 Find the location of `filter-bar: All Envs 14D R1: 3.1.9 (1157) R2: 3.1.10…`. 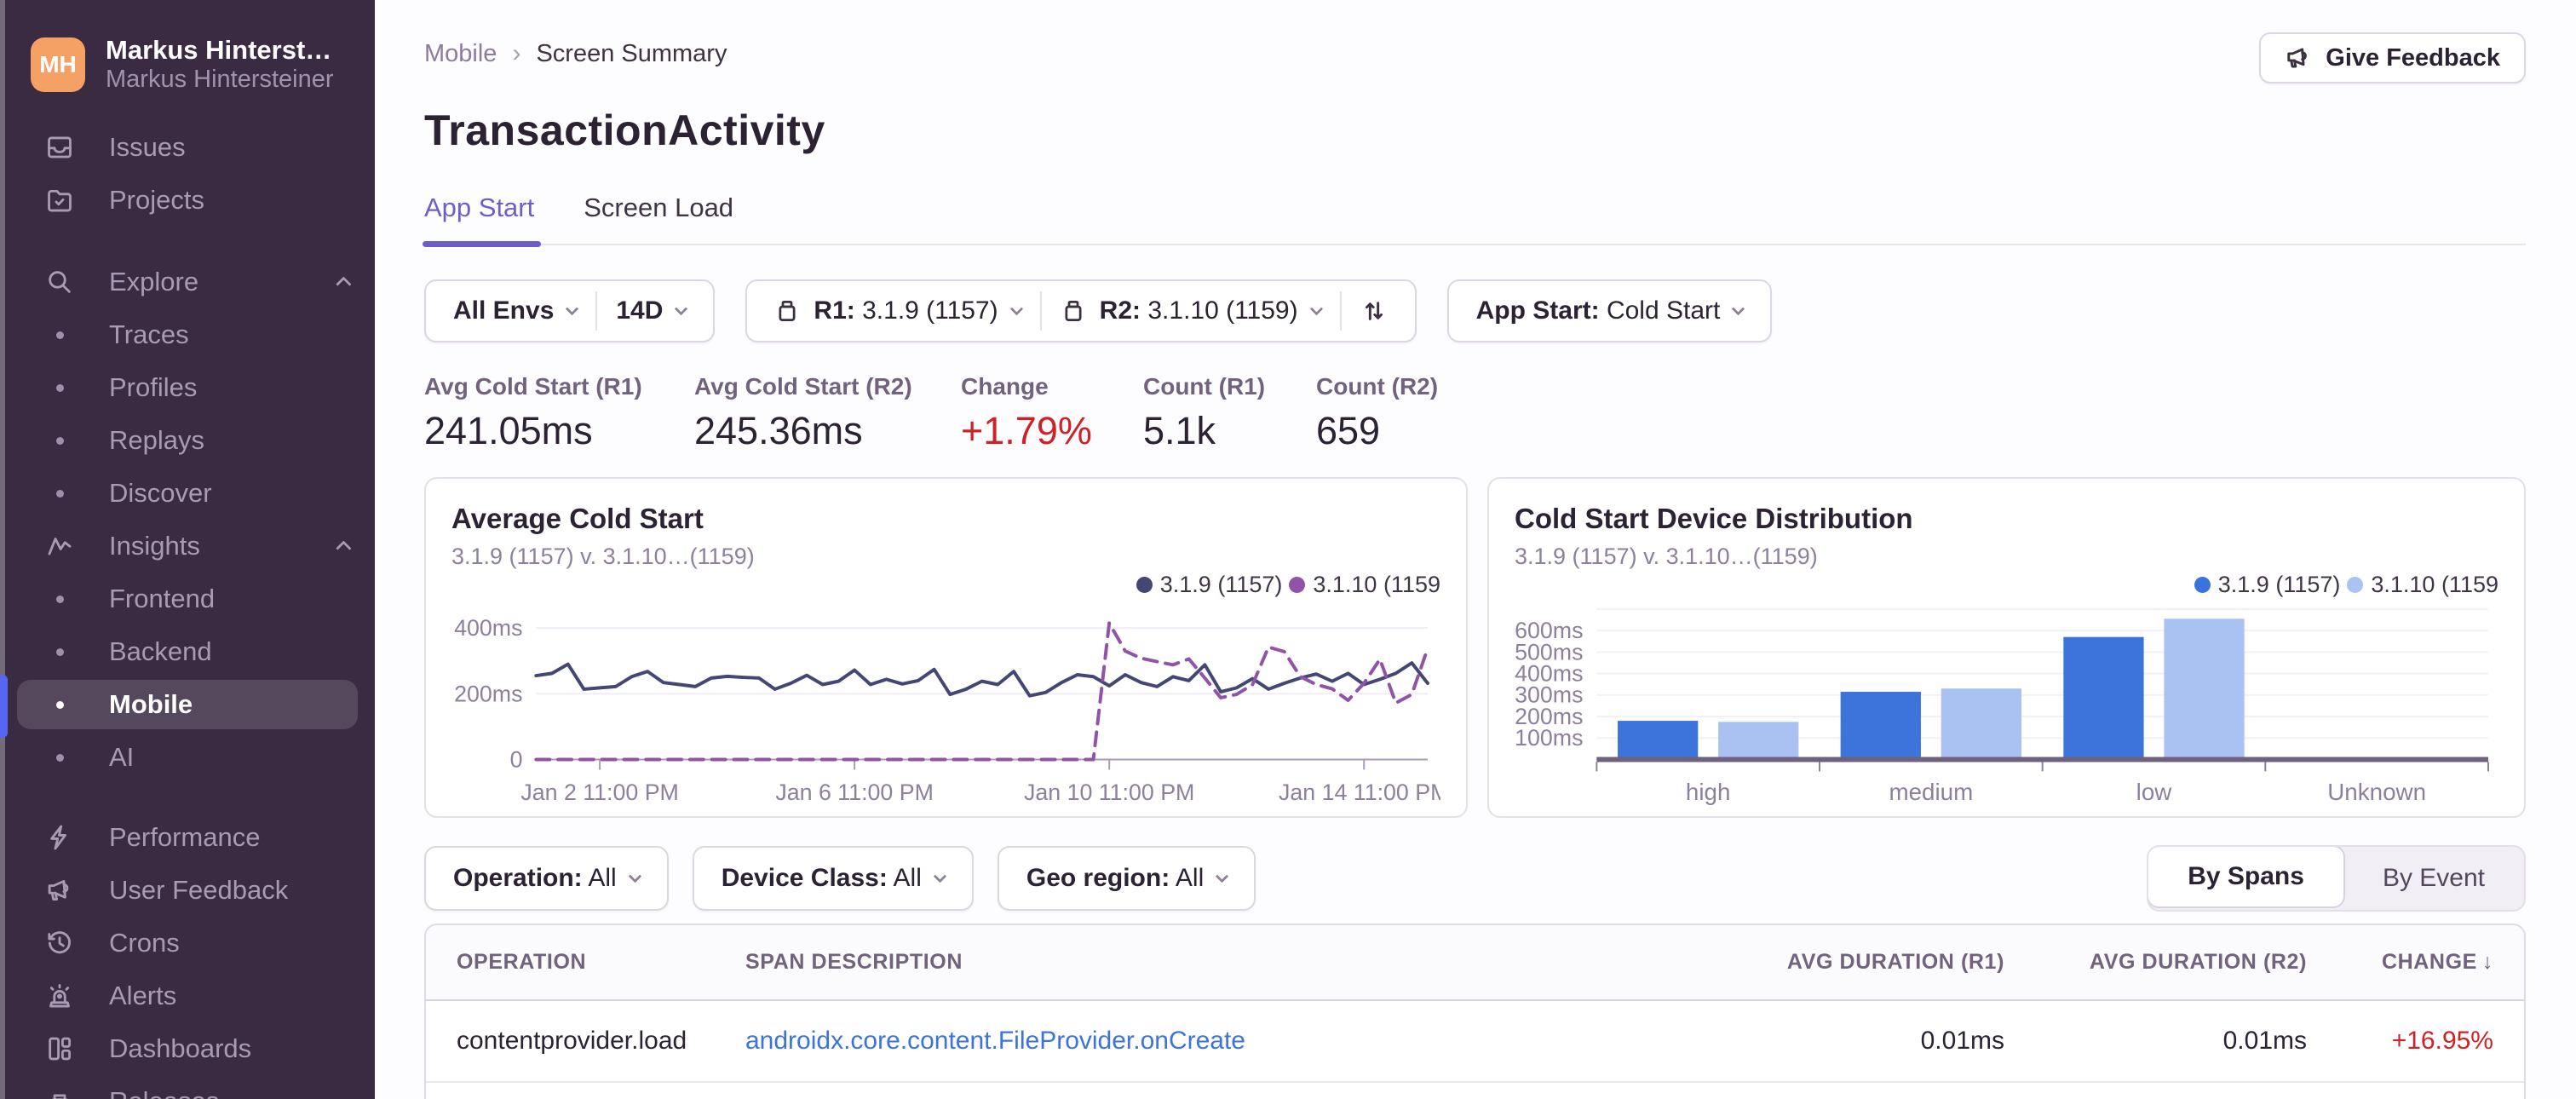

filter-bar: All Envs 14D R1: 3.1.9 (1157) R2: 3.1.10… is located at coordinates (1475, 310).